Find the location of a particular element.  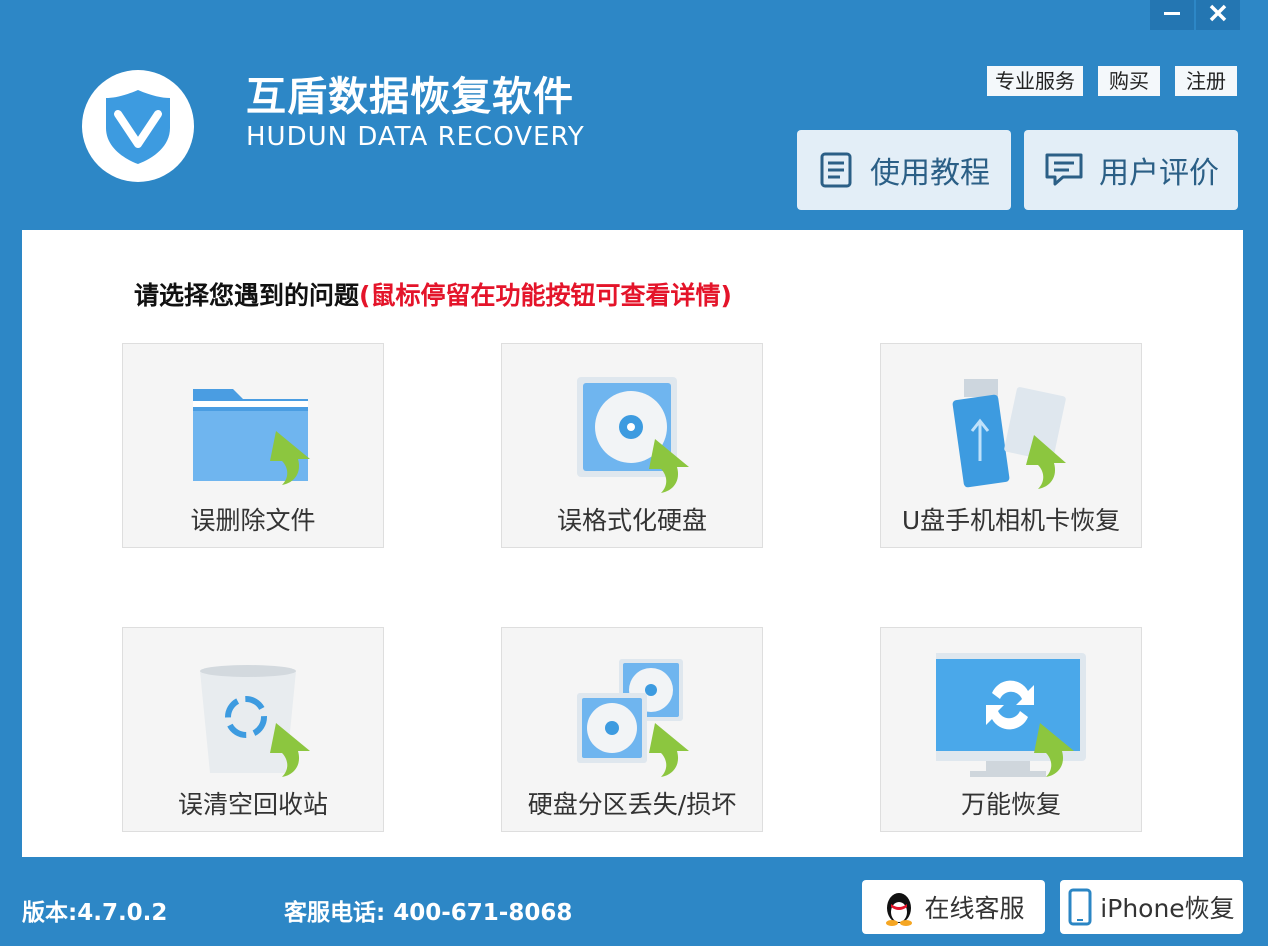

minimize-button is located at coordinates (1172, 15).